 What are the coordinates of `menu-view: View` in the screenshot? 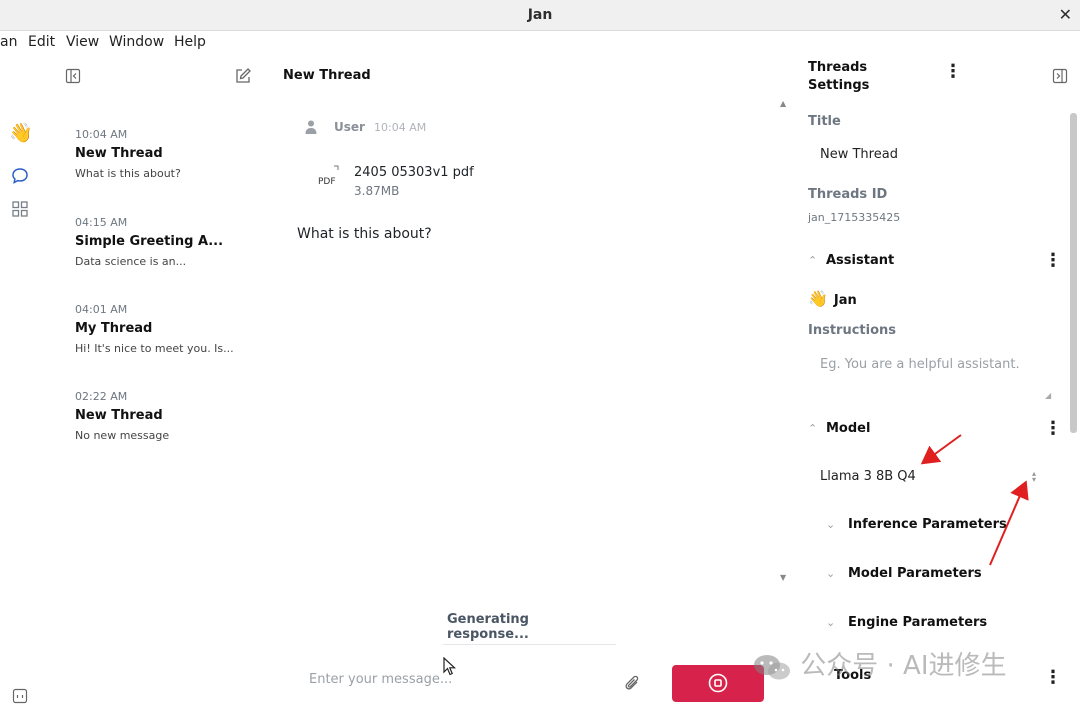 It's located at (82, 42).